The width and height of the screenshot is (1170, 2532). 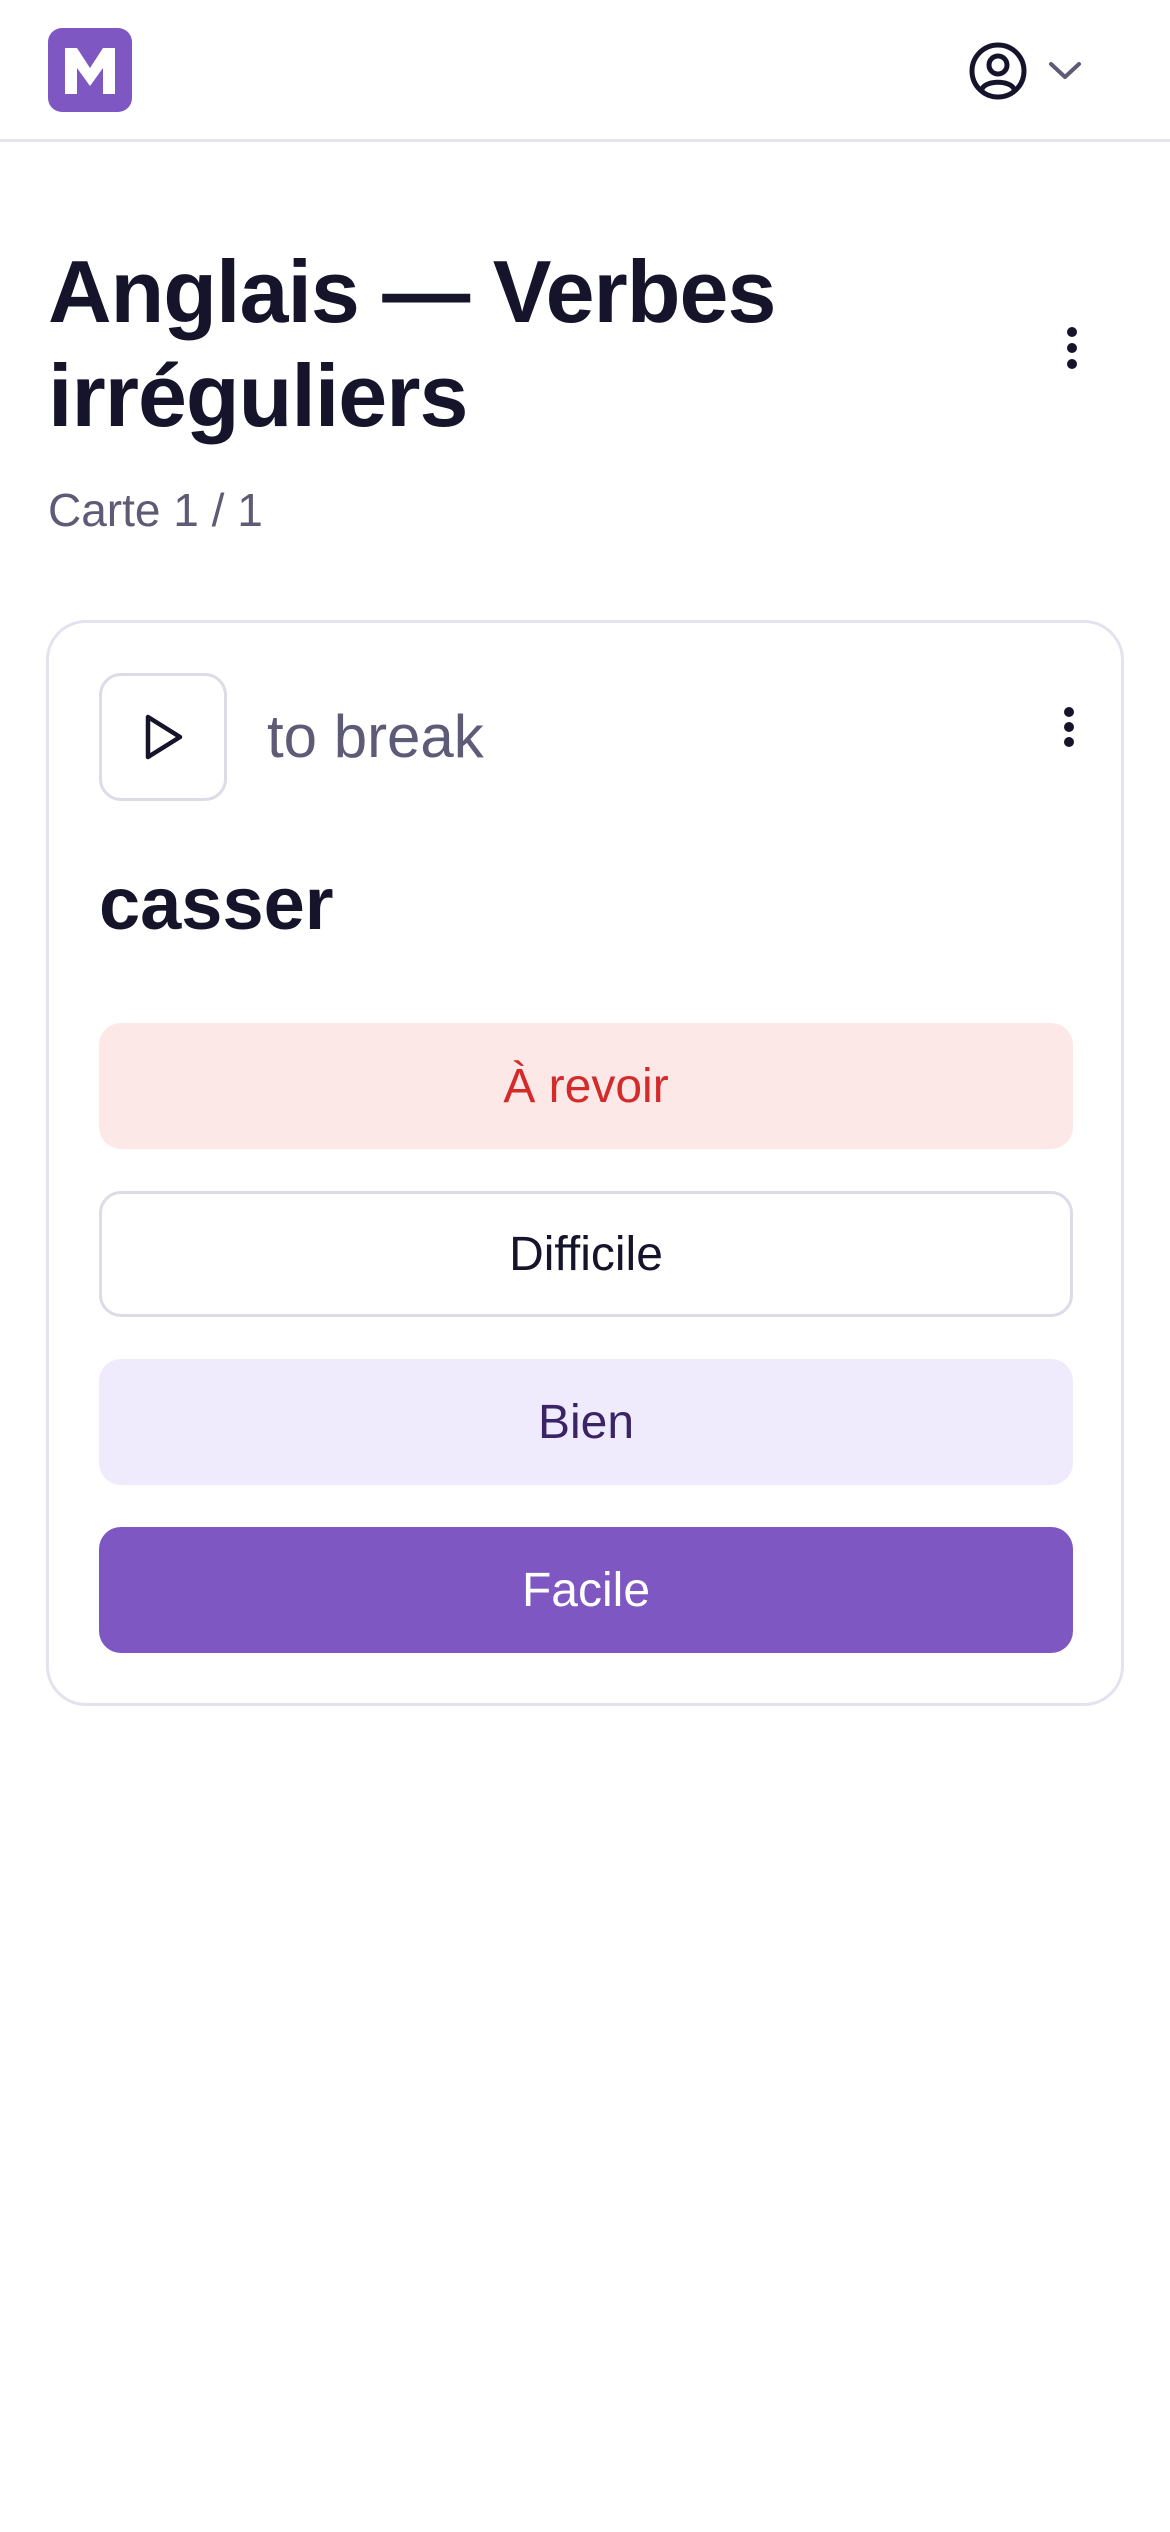 What do you see at coordinates (216, 903) in the screenshot?
I see `card-back-text: casser` at bounding box center [216, 903].